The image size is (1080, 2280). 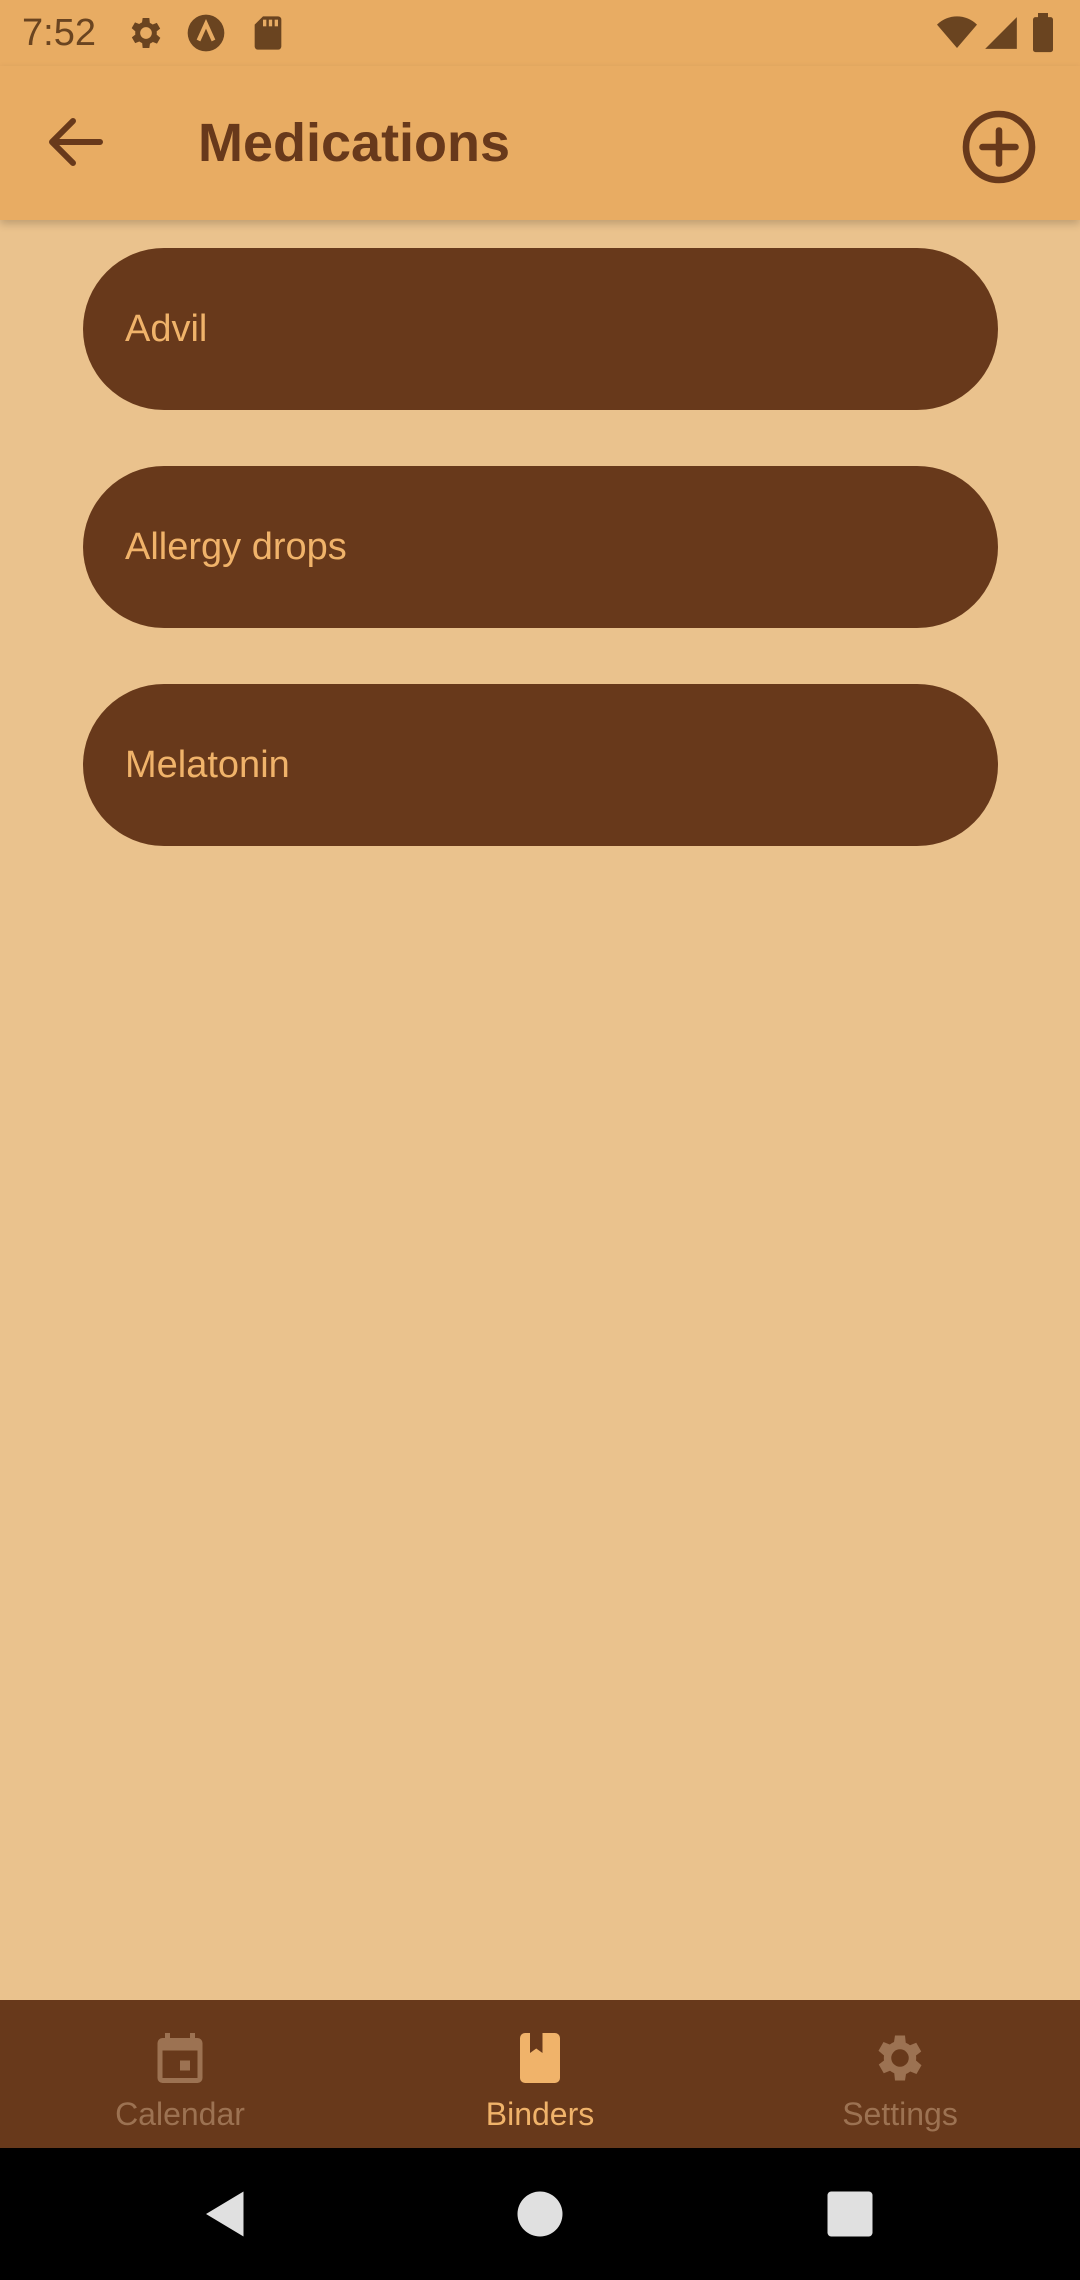 I want to click on system-nav-bar, so click(x=540, y=2214).